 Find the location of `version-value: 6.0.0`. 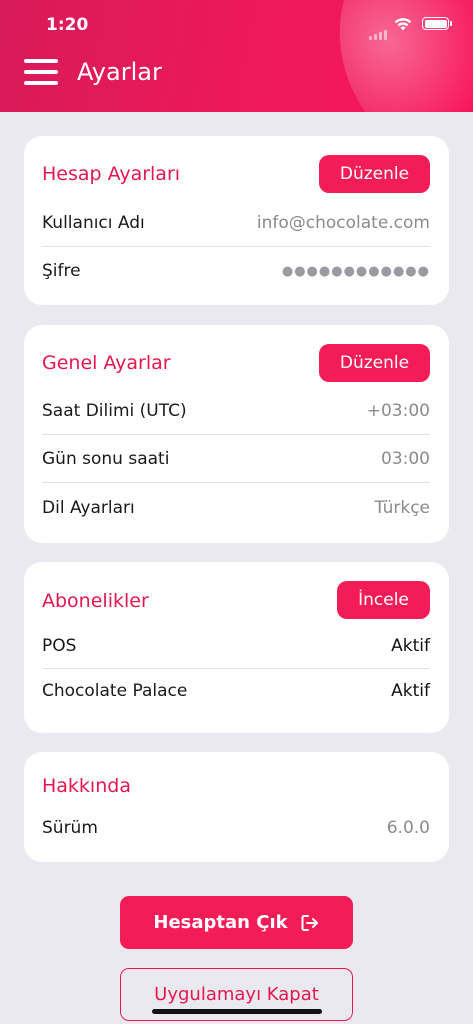

version-value: 6.0.0 is located at coordinates (408, 828).